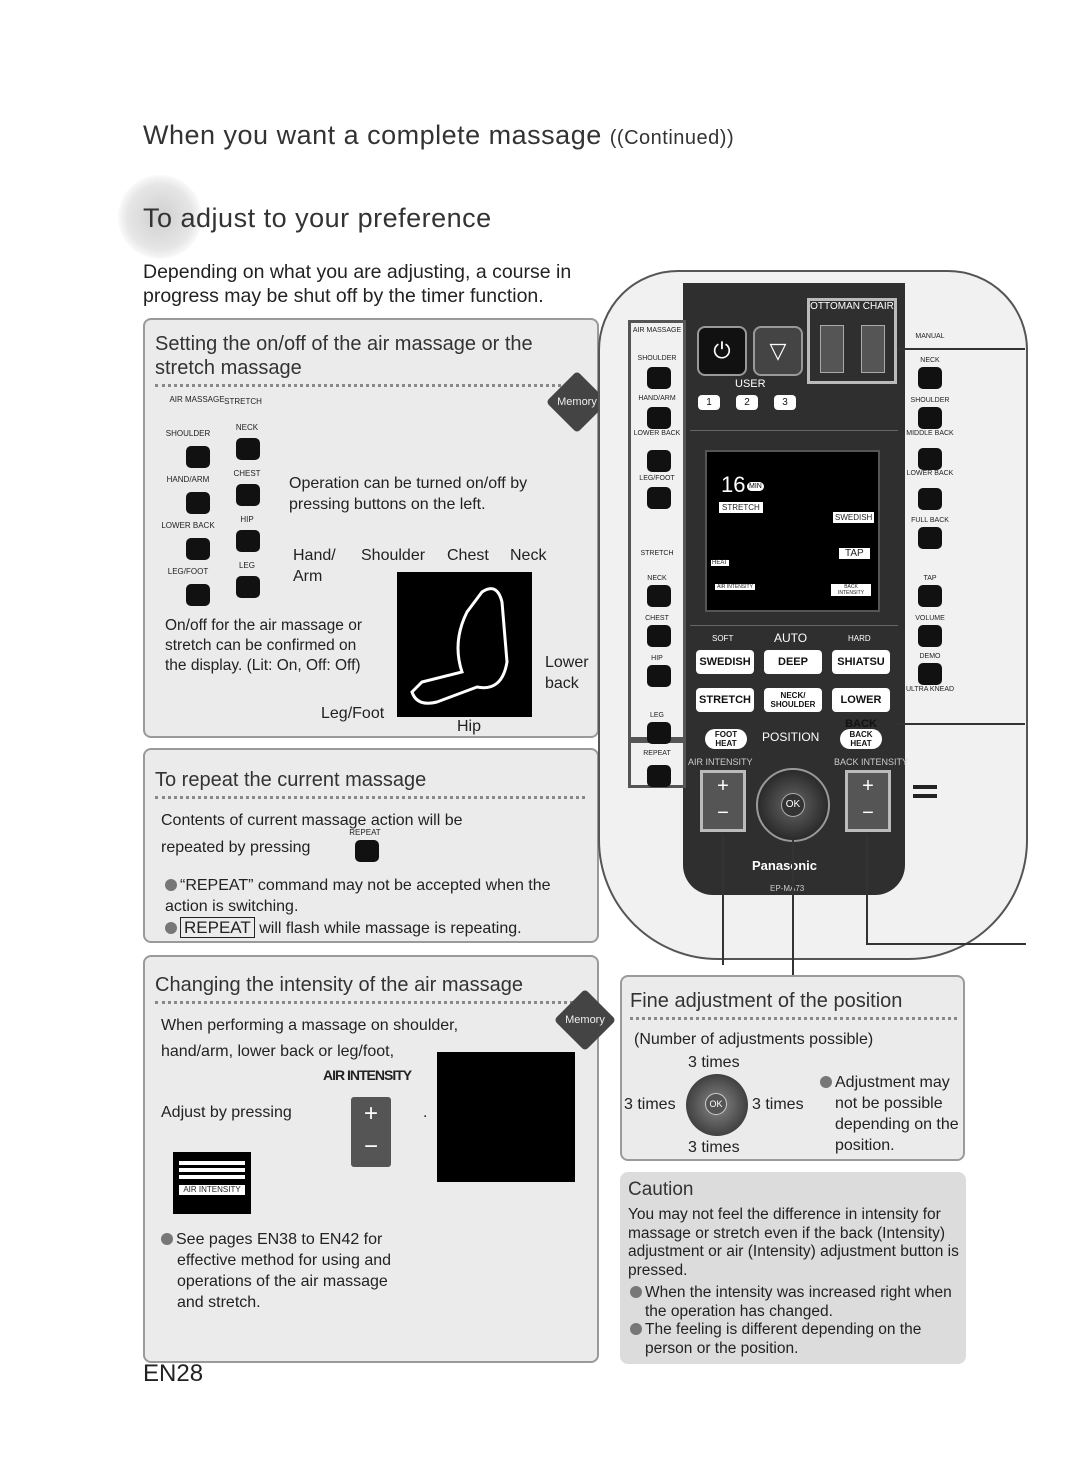 This screenshot has height=1478, width=1080. What do you see at coordinates (791, 638) in the screenshot?
I see `auto-label: AUTO` at bounding box center [791, 638].